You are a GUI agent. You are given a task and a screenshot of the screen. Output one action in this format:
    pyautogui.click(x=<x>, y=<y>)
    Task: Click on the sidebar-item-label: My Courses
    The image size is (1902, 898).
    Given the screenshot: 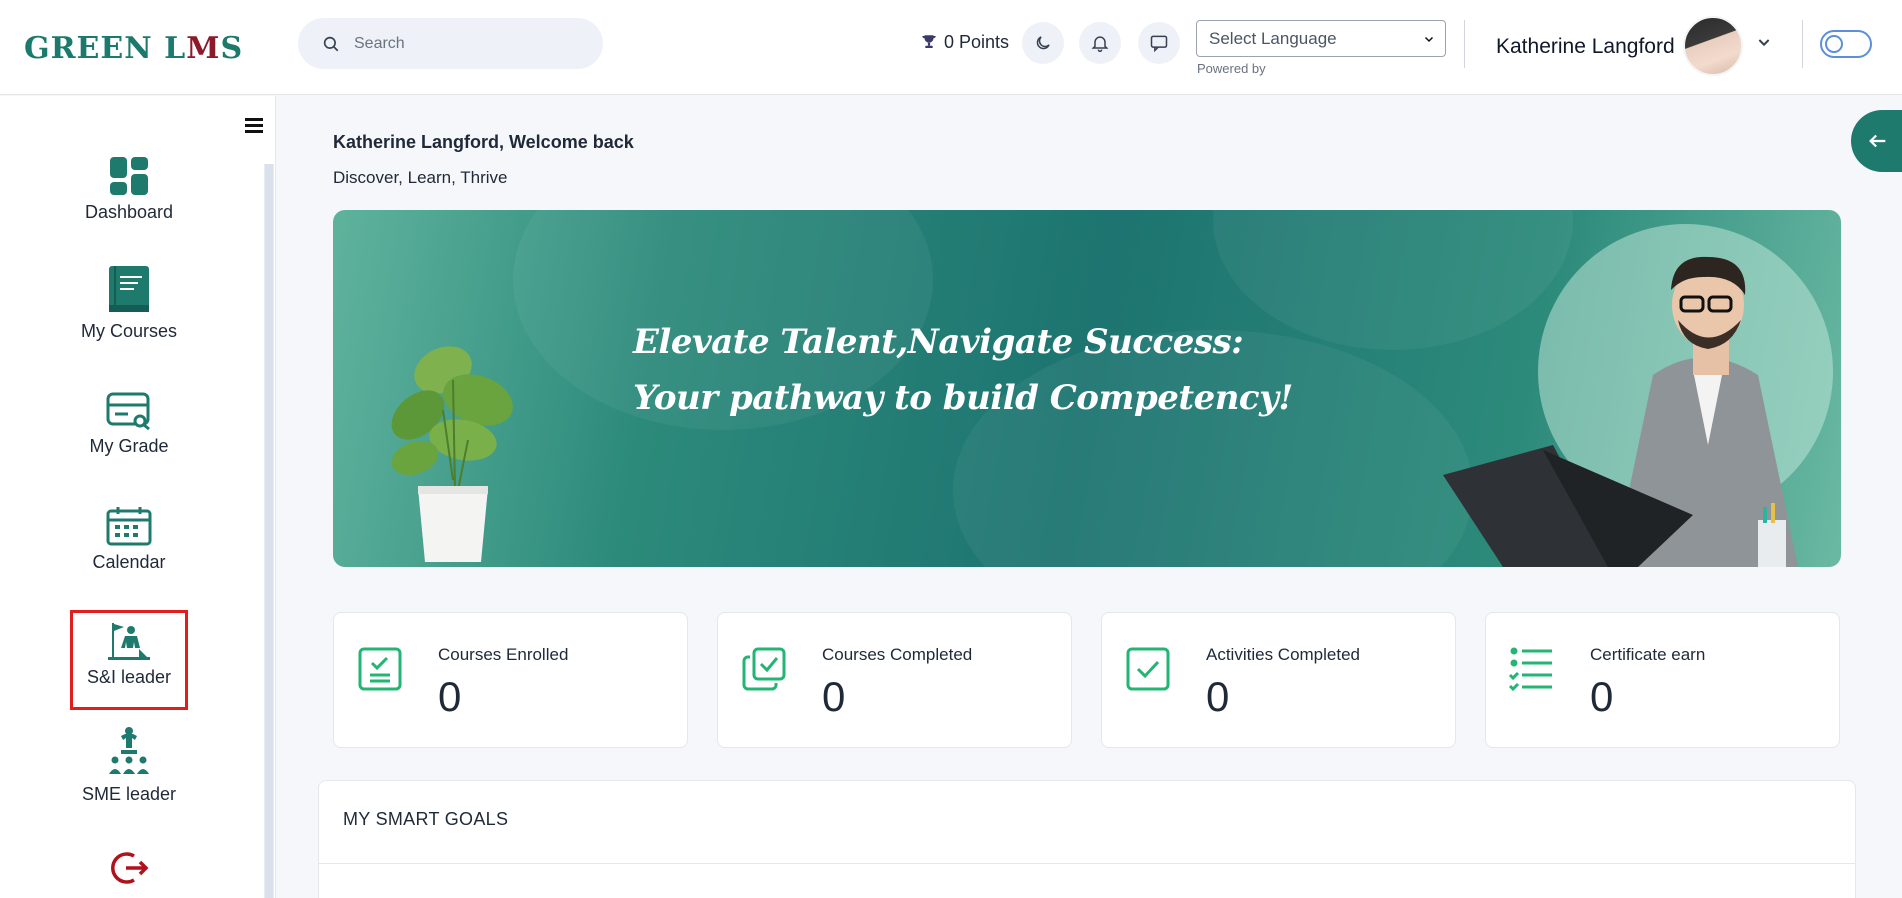 What is the action you would take?
    pyautogui.click(x=129, y=331)
    